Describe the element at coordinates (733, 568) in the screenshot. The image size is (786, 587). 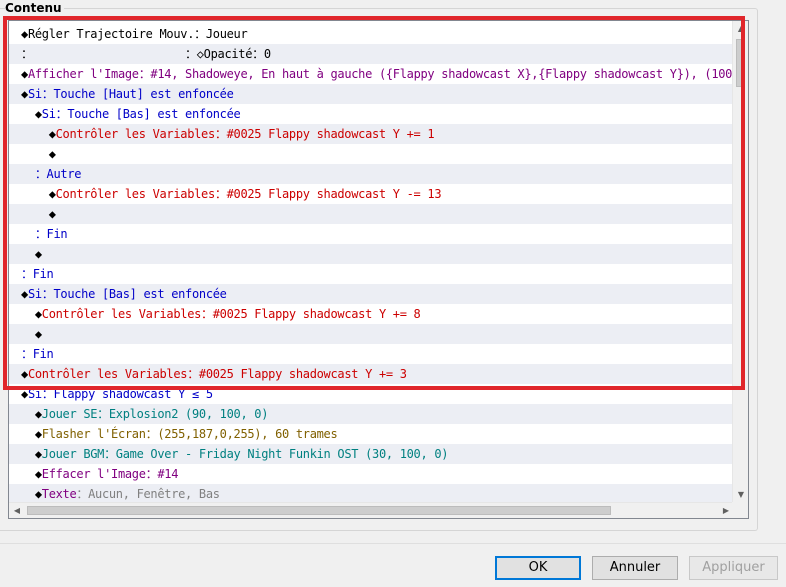
I see `apply-button: Appliquer` at that location.